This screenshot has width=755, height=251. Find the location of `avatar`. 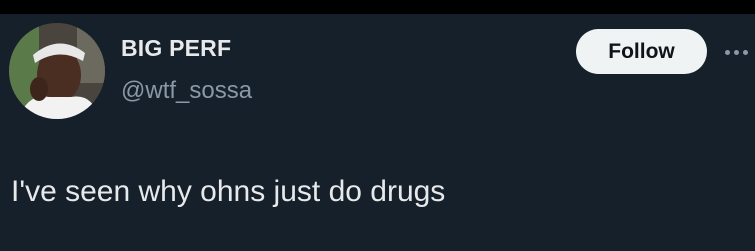

avatar is located at coordinates (57, 71).